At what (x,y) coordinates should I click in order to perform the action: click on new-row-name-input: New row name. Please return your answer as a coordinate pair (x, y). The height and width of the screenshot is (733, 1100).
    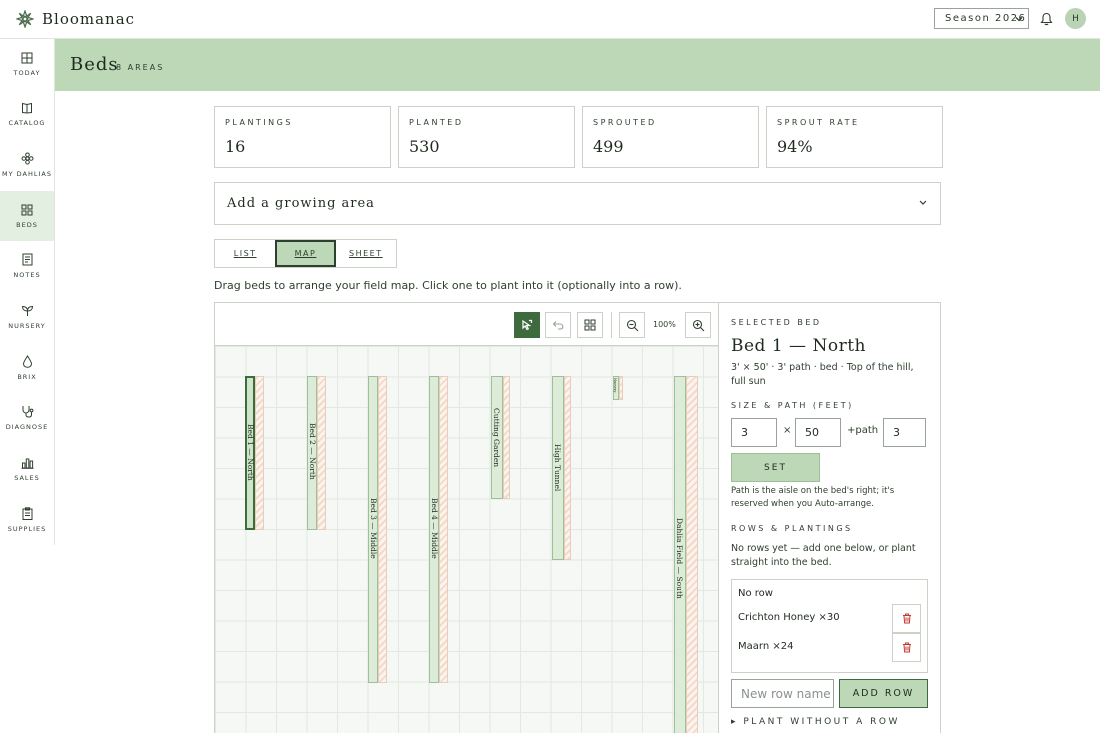
    Looking at the image, I should click on (782, 693).